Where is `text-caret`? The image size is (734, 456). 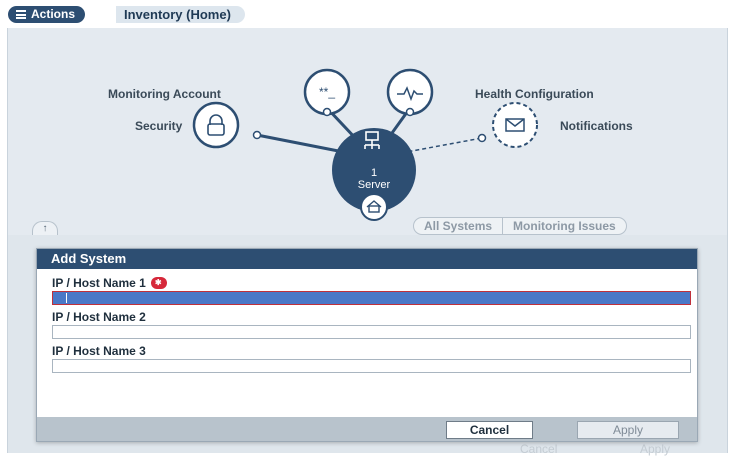
text-caret is located at coordinates (66, 298).